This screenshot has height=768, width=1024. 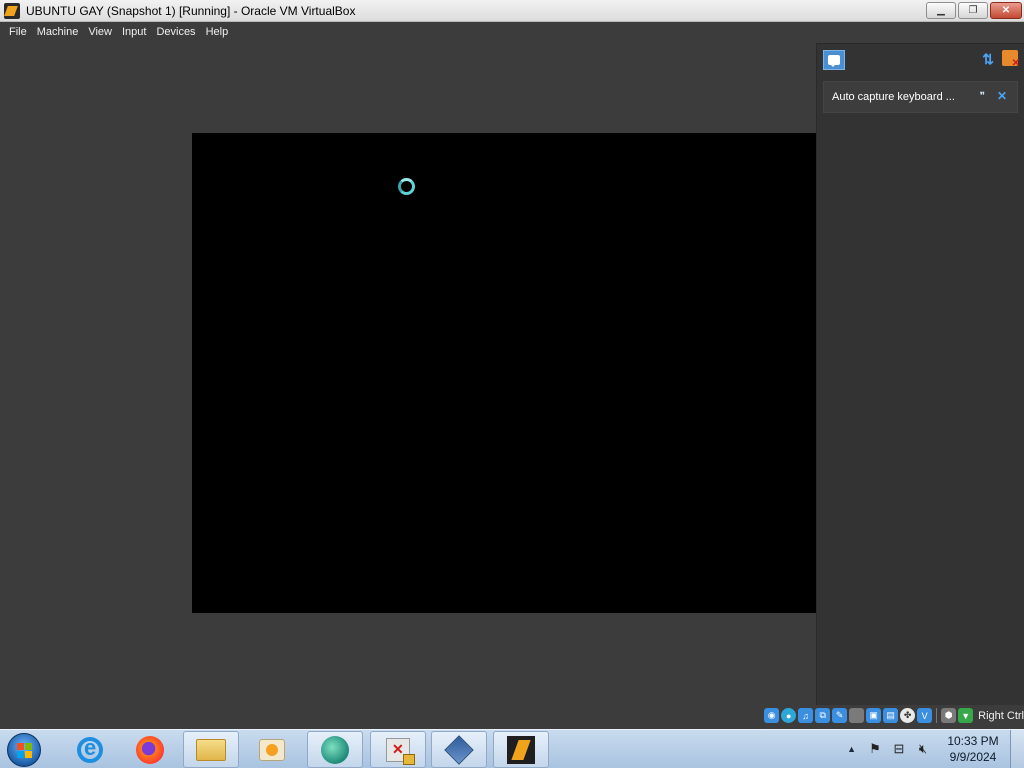 I want to click on folder-icon, so click(x=211, y=749).